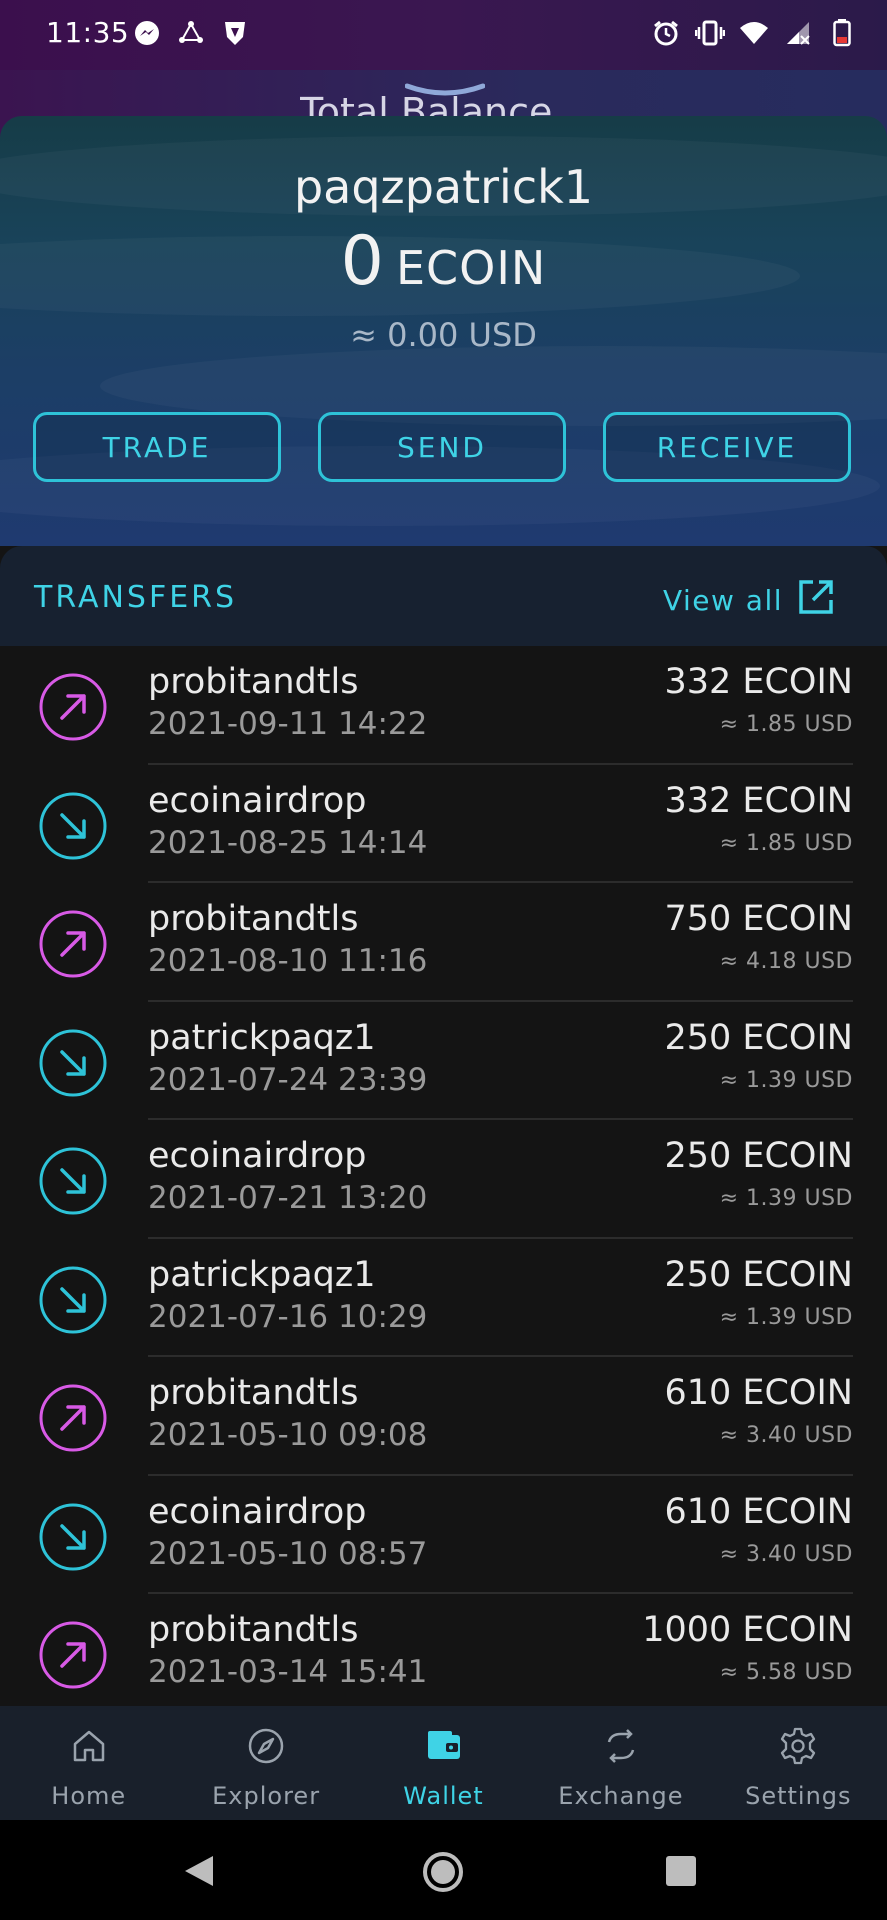 This screenshot has height=1920, width=887. I want to click on transfer-date: 2021-07-21 13:20, so click(288, 1198).